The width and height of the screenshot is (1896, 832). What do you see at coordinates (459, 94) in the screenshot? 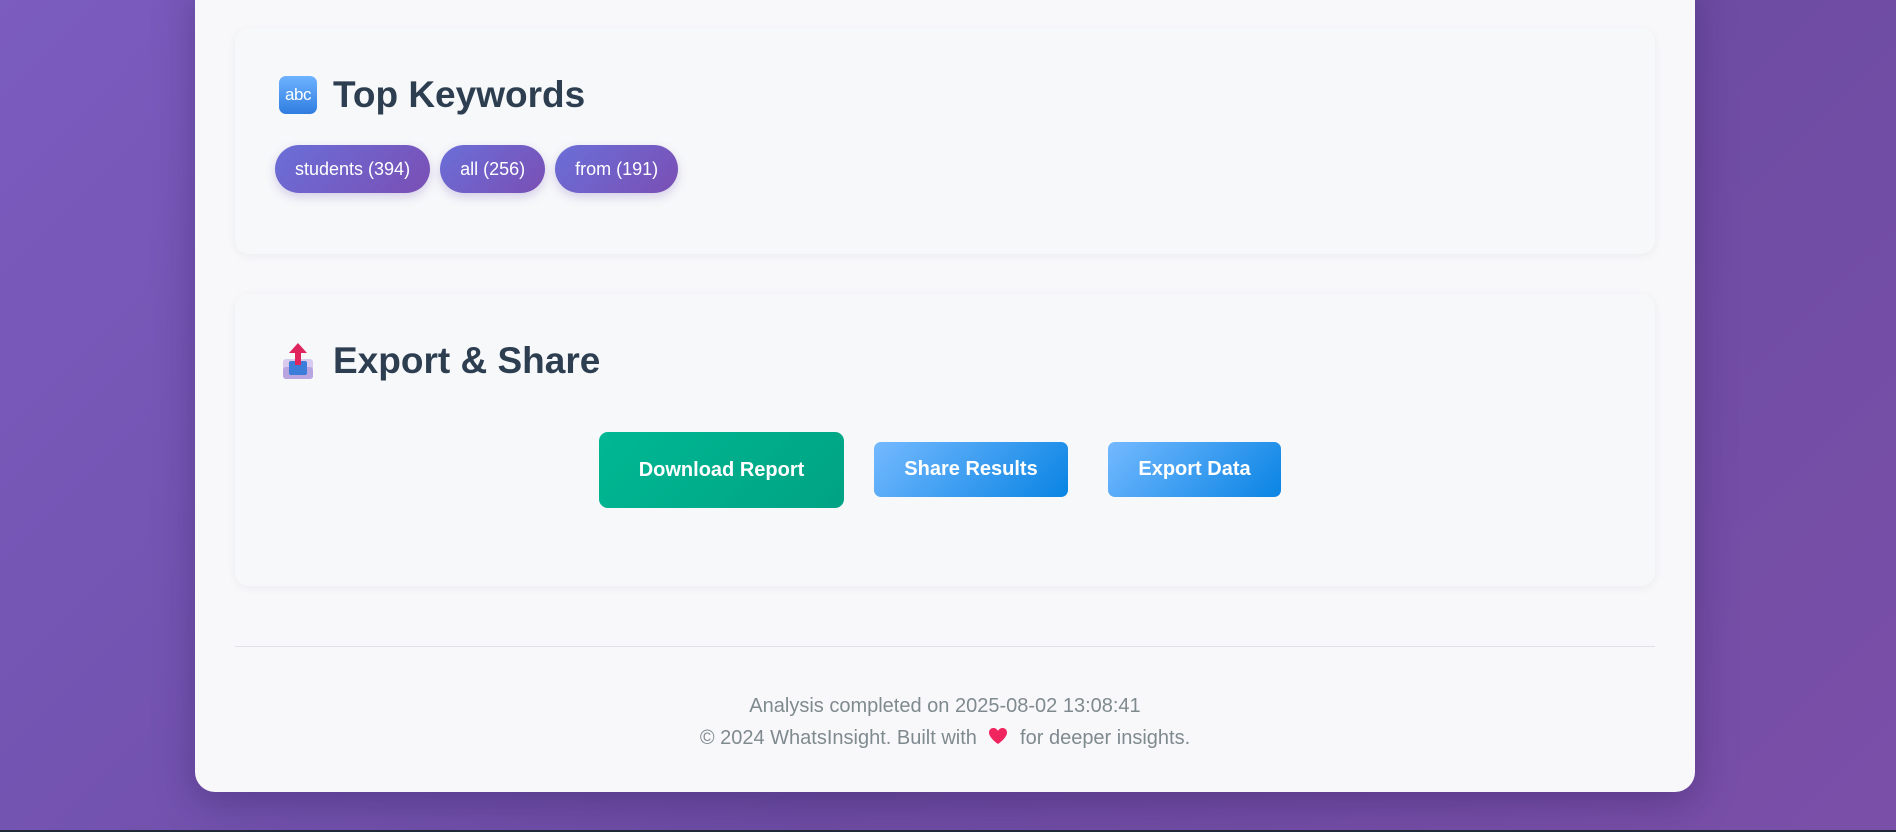
I see `top-keywords-title: Top Keywords` at bounding box center [459, 94].